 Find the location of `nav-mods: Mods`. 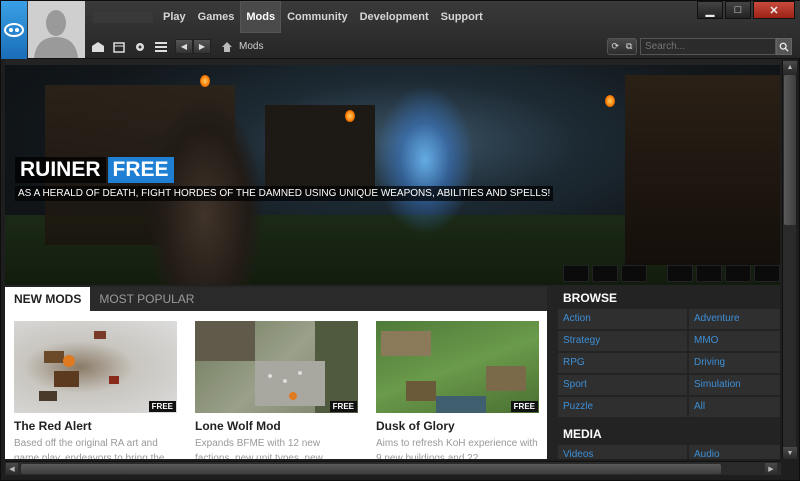

nav-mods: Mods is located at coordinates (261, 17).